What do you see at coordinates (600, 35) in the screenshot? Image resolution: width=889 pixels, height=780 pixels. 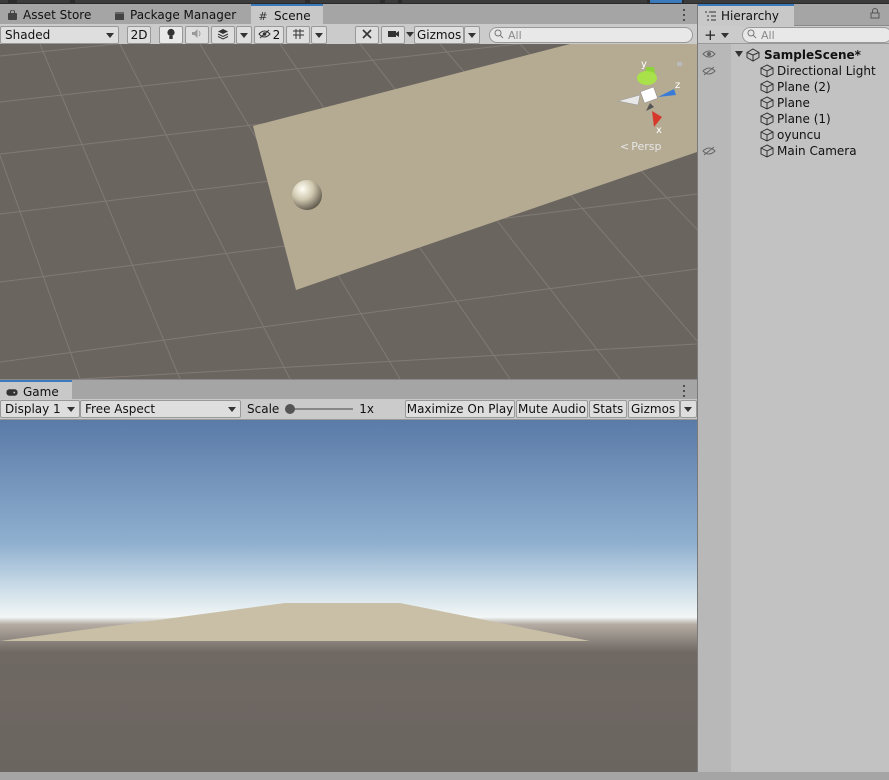 I see `scene-search-input` at bounding box center [600, 35].